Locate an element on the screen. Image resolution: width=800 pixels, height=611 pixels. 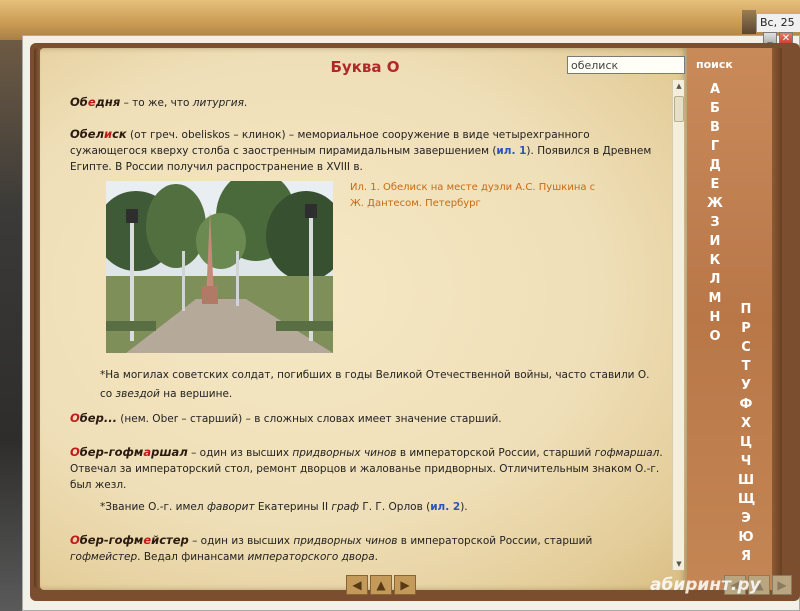
alphabet-letter: В is located at coordinates (715, 127).